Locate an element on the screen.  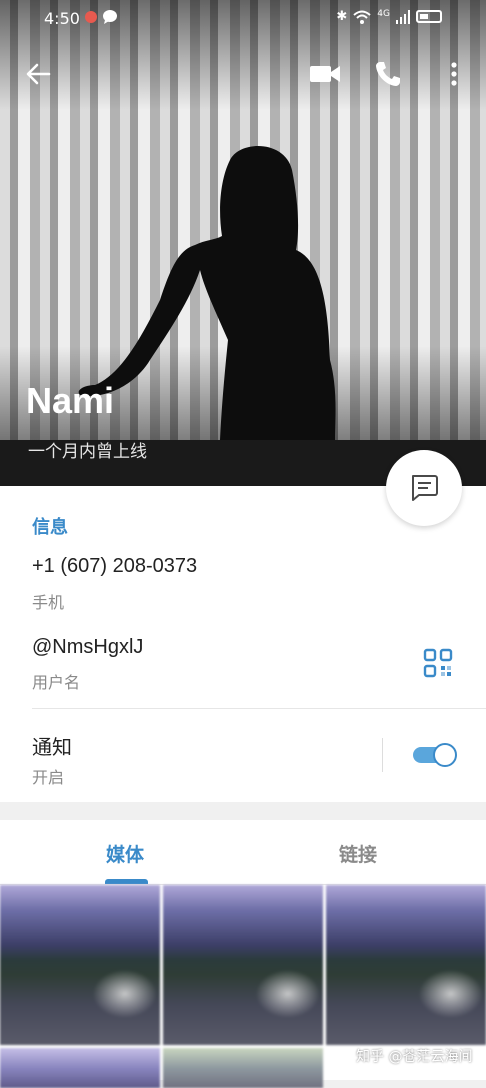
more-vertical-icon is located at coordinates (454, 74).